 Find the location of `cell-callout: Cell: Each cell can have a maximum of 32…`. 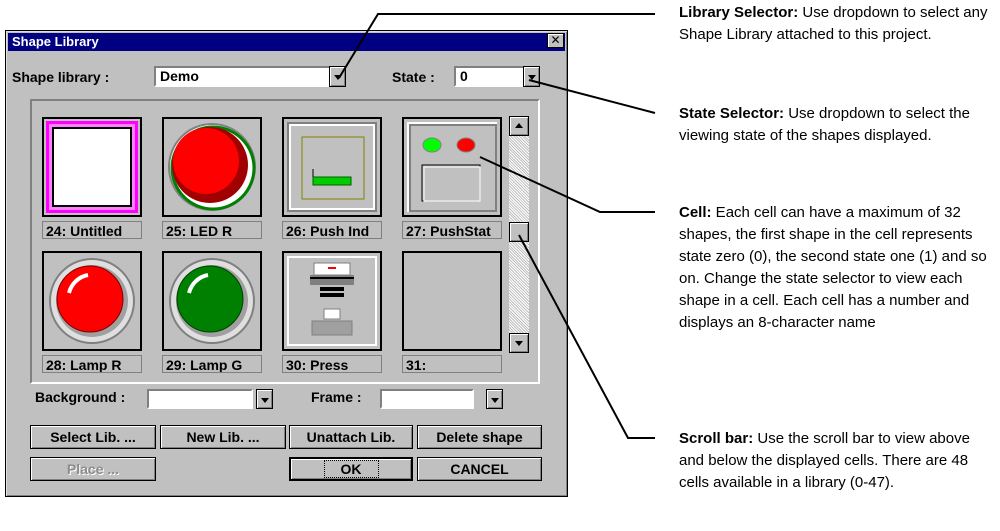

cell-callout: Cell: Each cell can have a maximum of 32… is located at coordinates (833, 267).